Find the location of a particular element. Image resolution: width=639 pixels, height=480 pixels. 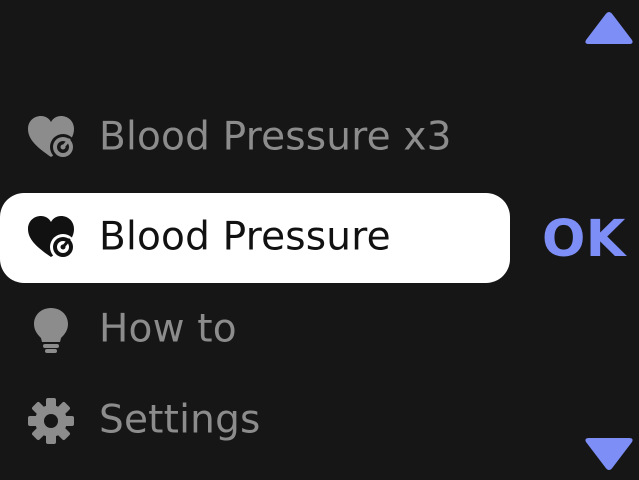

menu-item-blood-pressure: Blood Pressure is located at coordinates (255, 238).